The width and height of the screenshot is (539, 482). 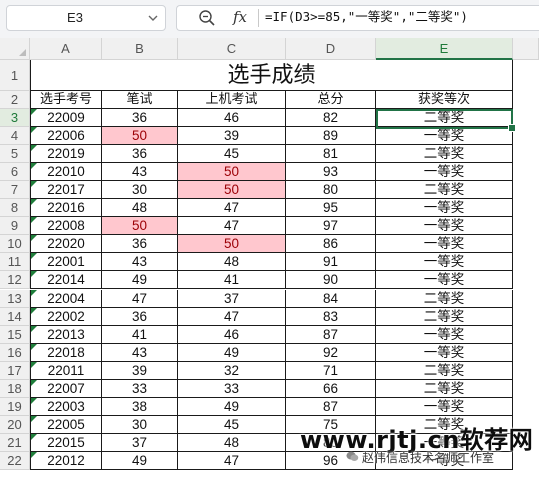 What do you see at coordinates (66, 370) in the screenshot?
I see `table-cell: 22011` at bounding box center [66, 370].